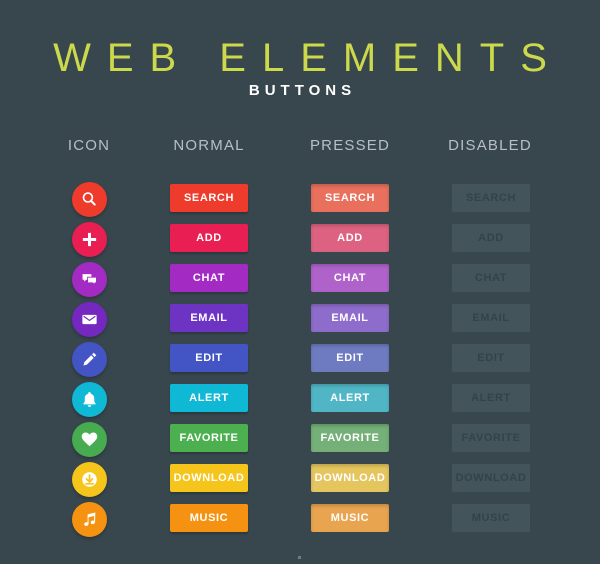 Image resolution: width=600 pixels, height=564 pixels. I want to click on button-row: EMAIL EMAIL EMAIL, so click(300, 320).